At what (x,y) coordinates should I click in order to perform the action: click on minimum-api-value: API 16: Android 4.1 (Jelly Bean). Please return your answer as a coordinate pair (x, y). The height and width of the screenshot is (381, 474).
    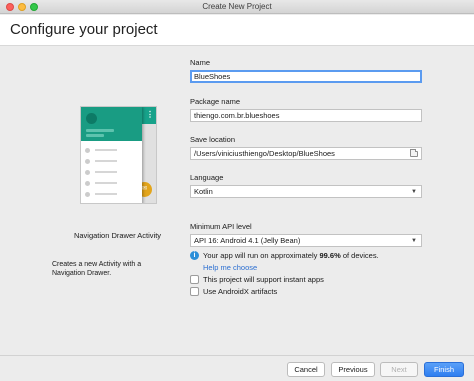
    Looking at the image, I should click on (247, 240).